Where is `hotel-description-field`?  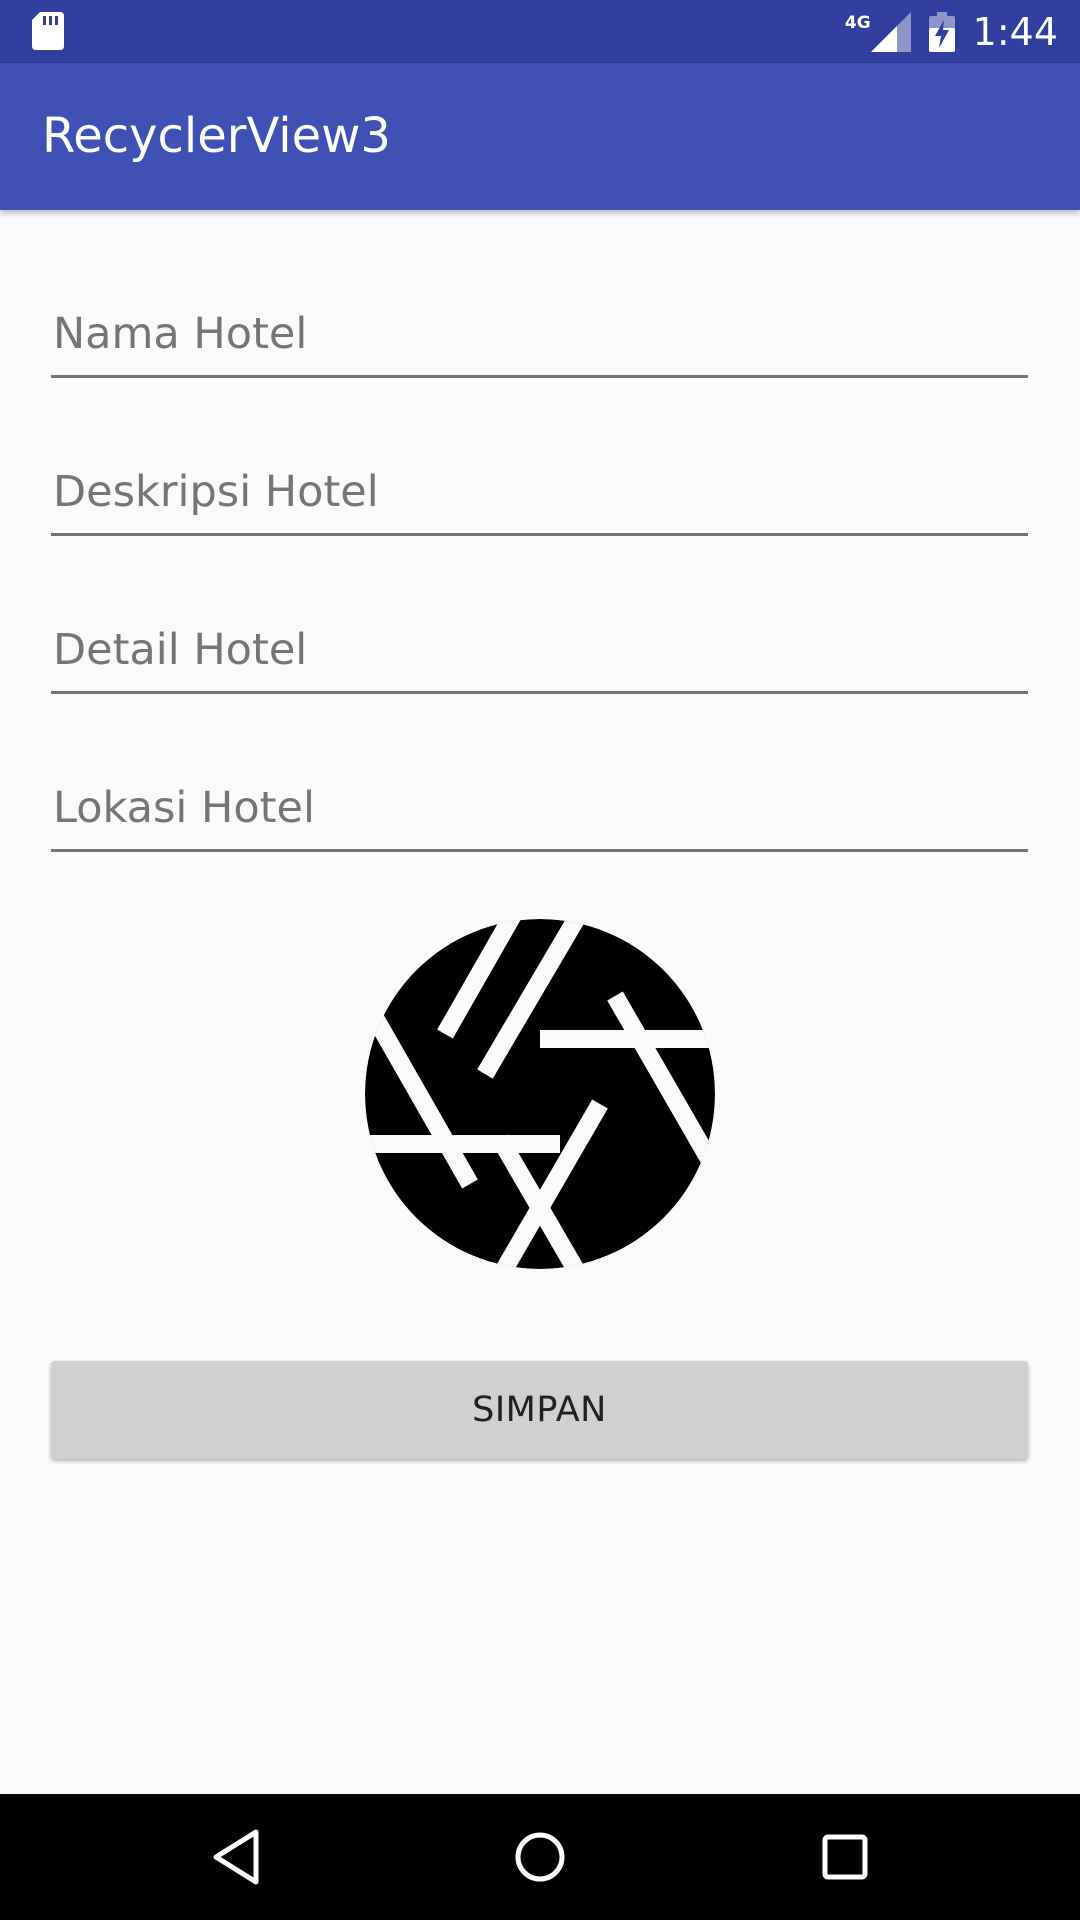
hotel-description-field is located at coordinates (539, 496).